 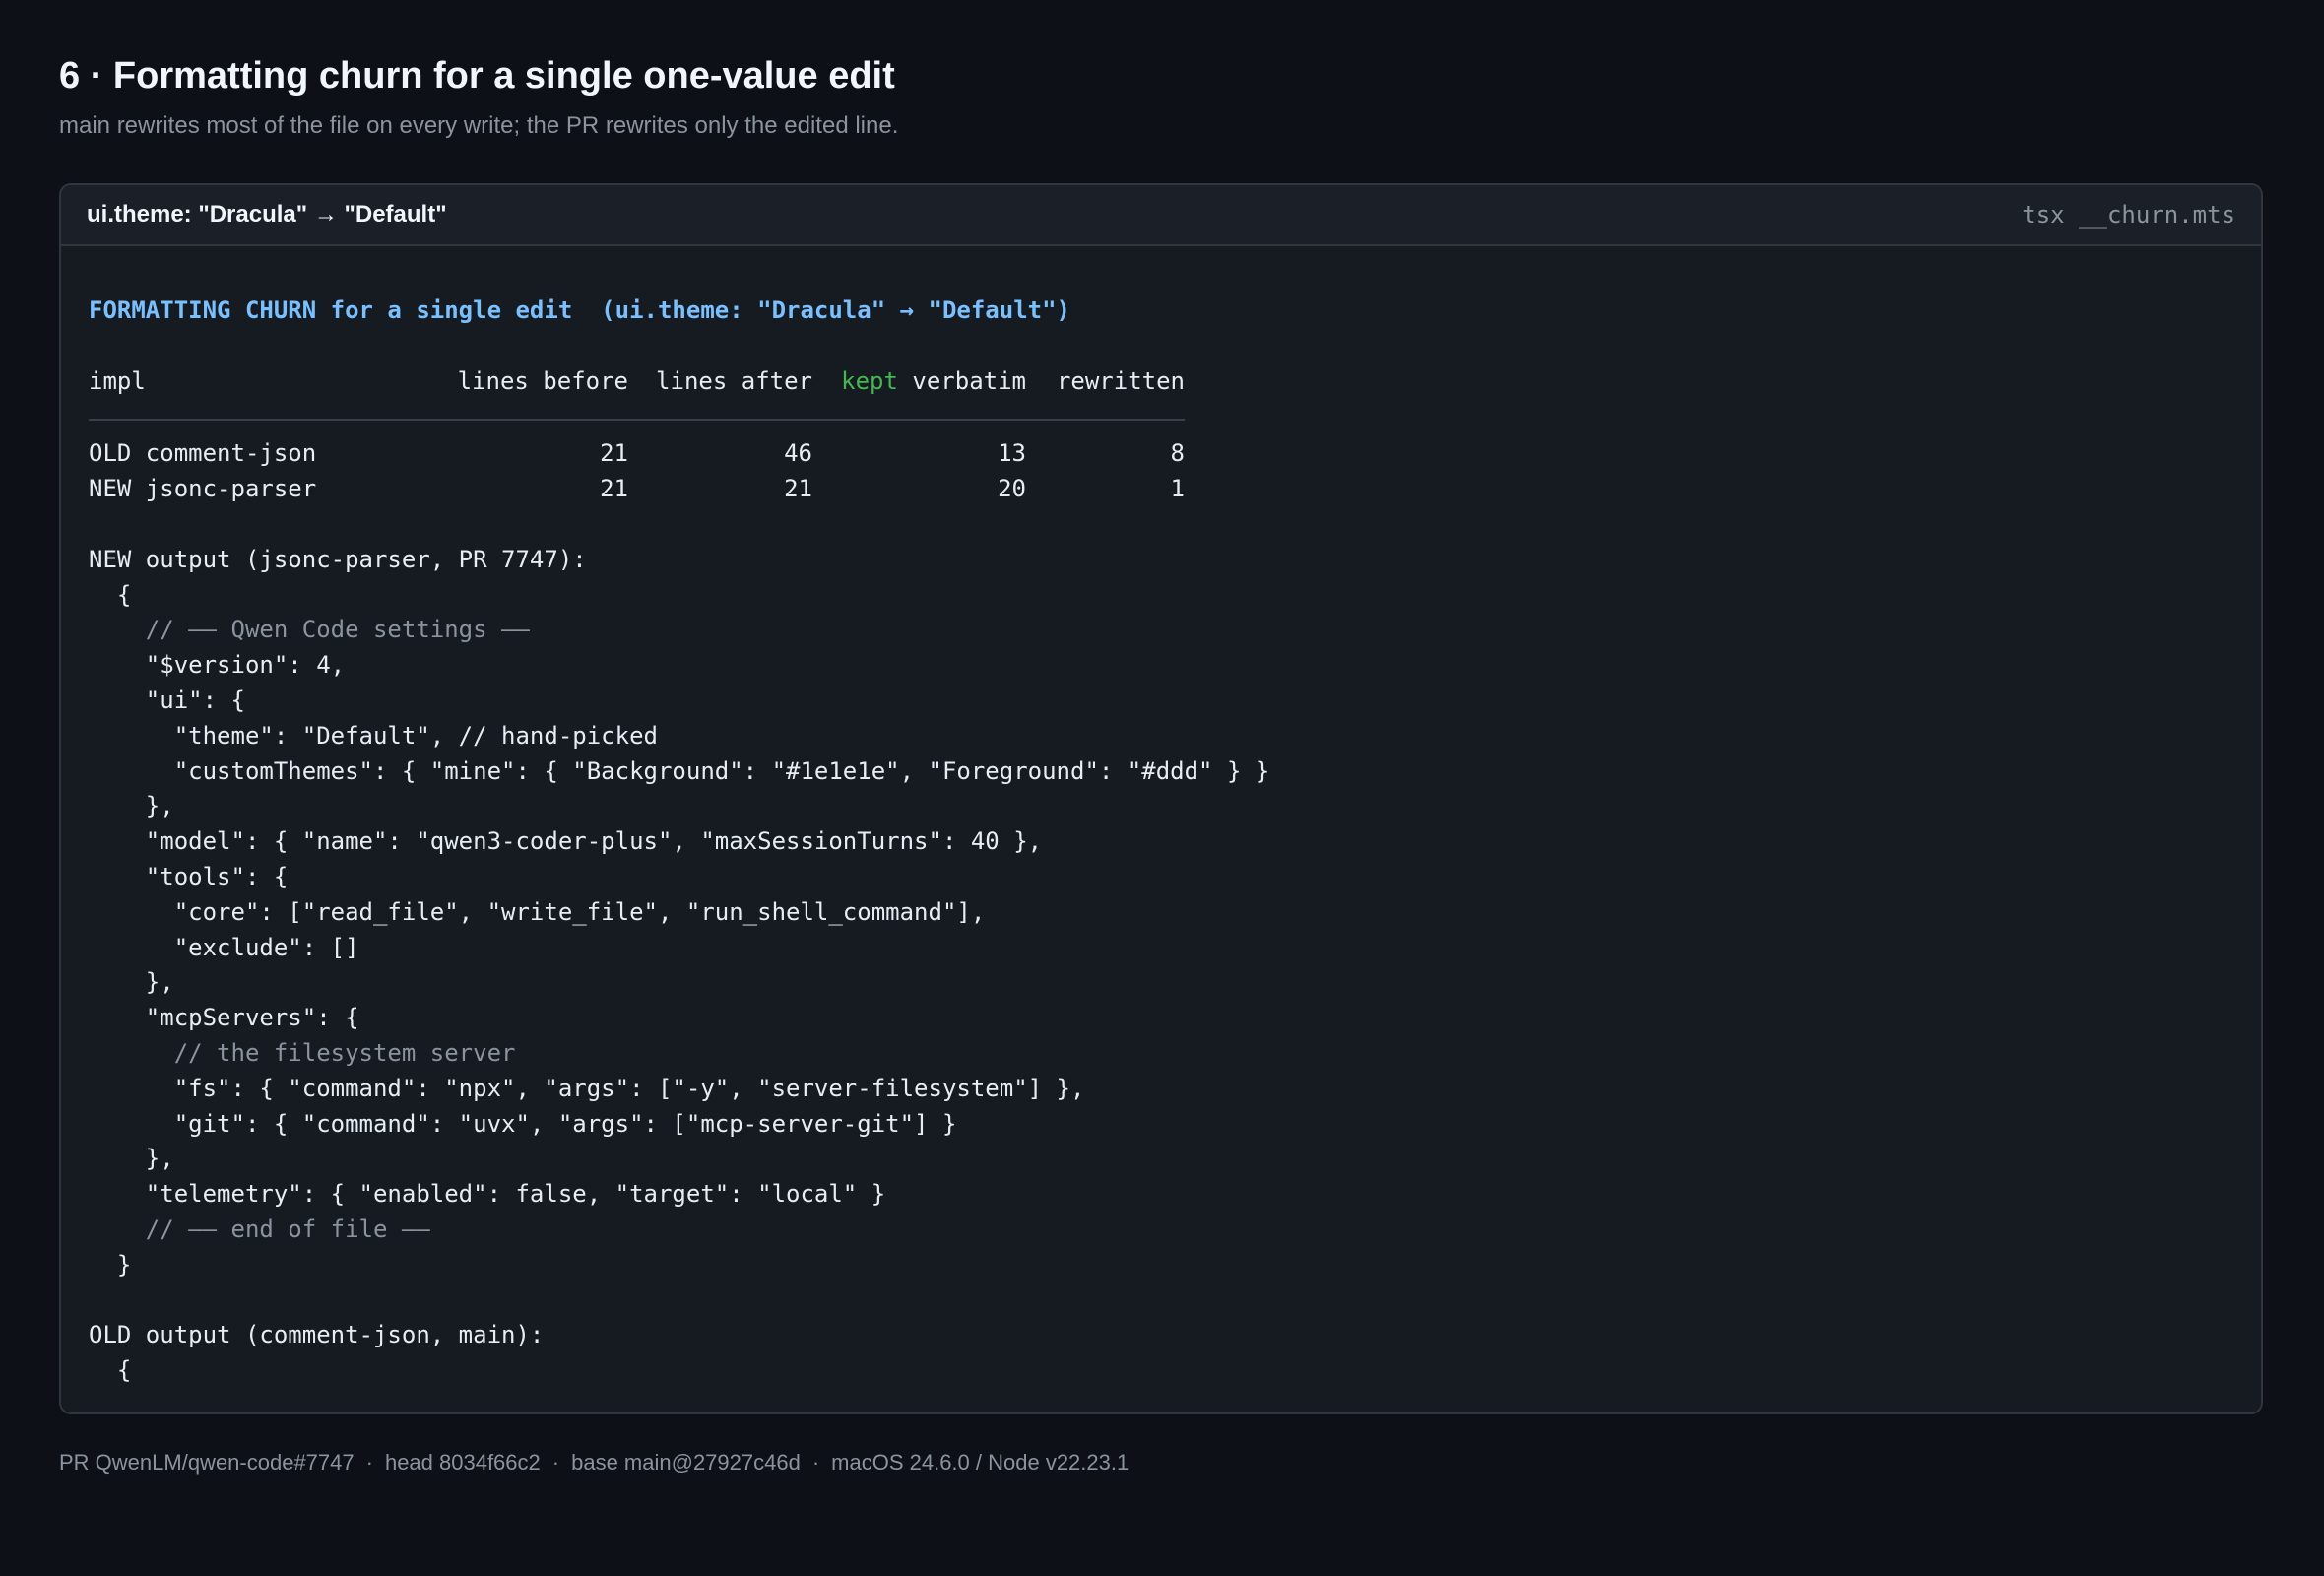 I want to click on old-output-label: OLD output (comment-json, main):, so click(x=317, y=1335).